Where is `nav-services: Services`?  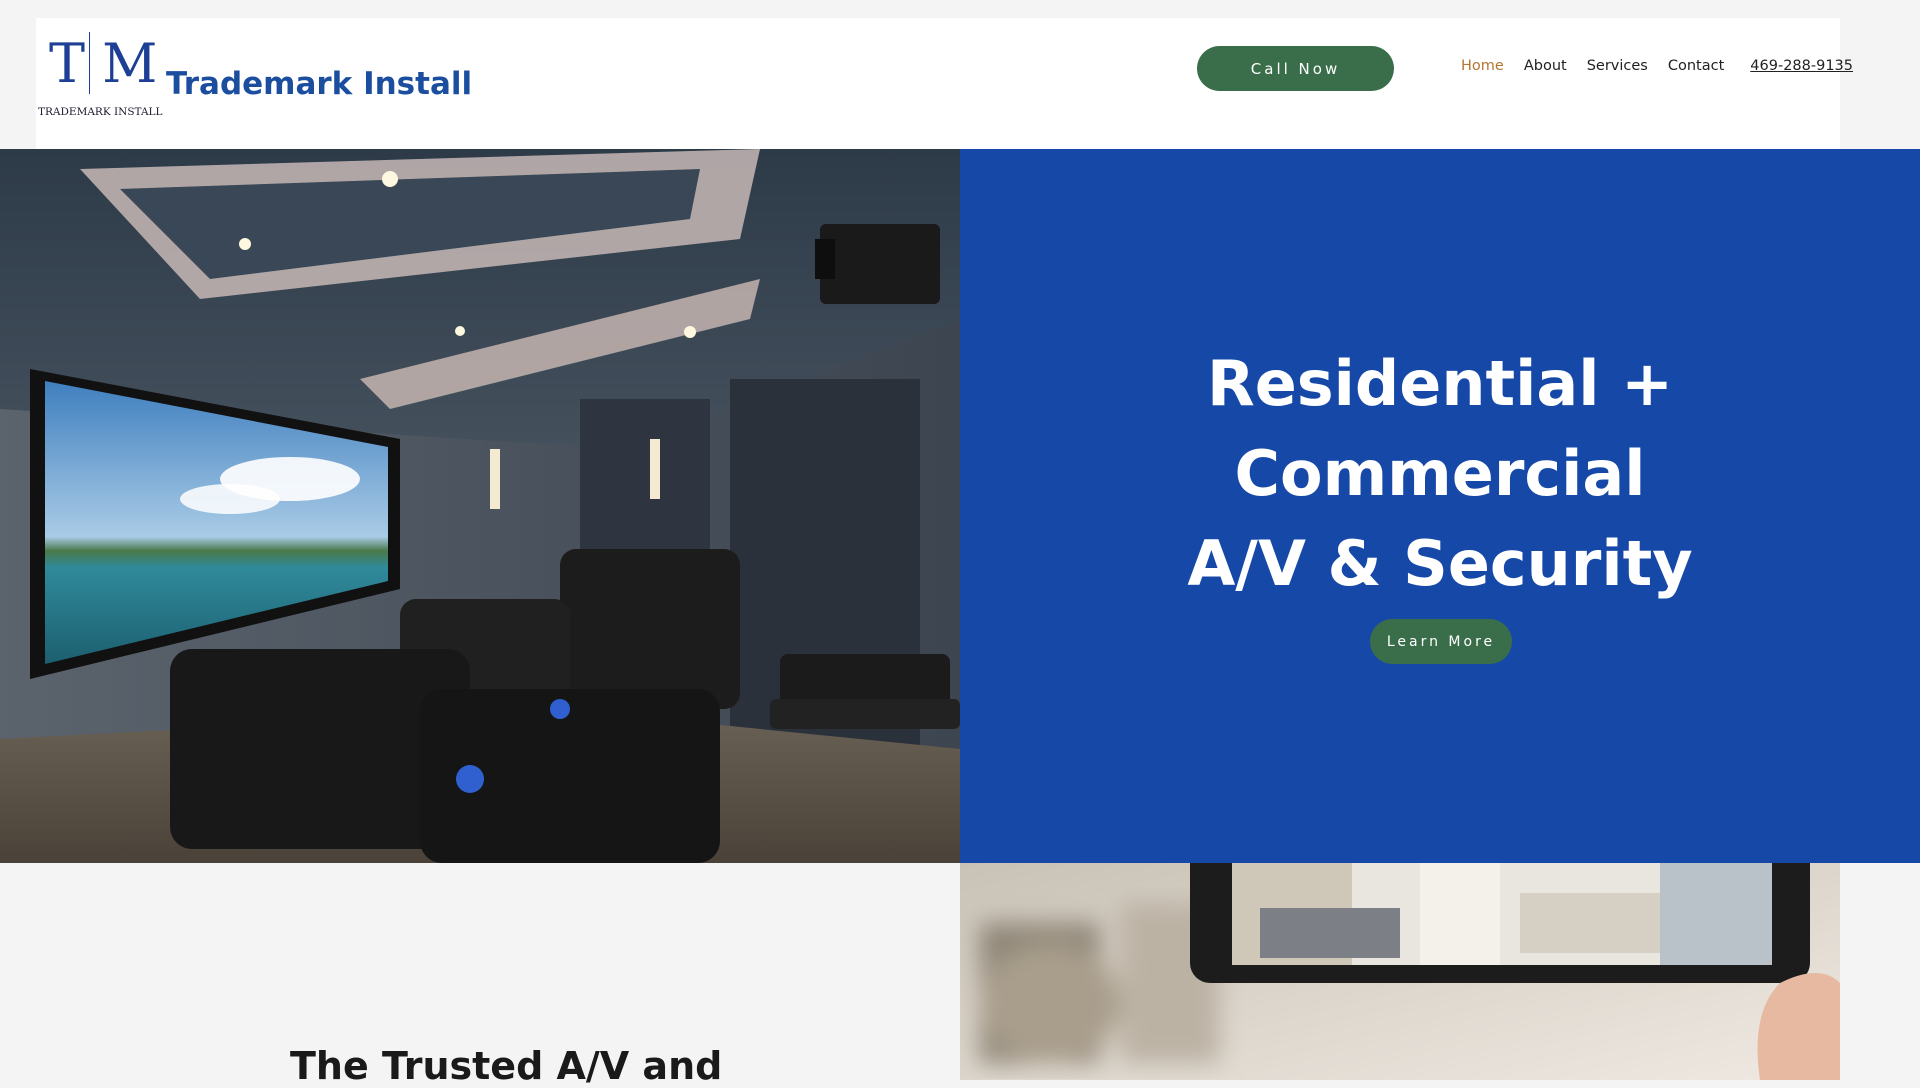 nav-services: Services is located at coordinates (1617, 66).